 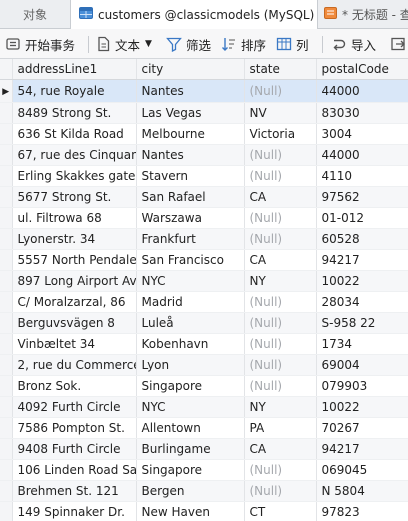 What do you see at coordinates (362, 302) in the screenshot?
I see `cell-postalcode: 28034` at bounding box center [362, 302].